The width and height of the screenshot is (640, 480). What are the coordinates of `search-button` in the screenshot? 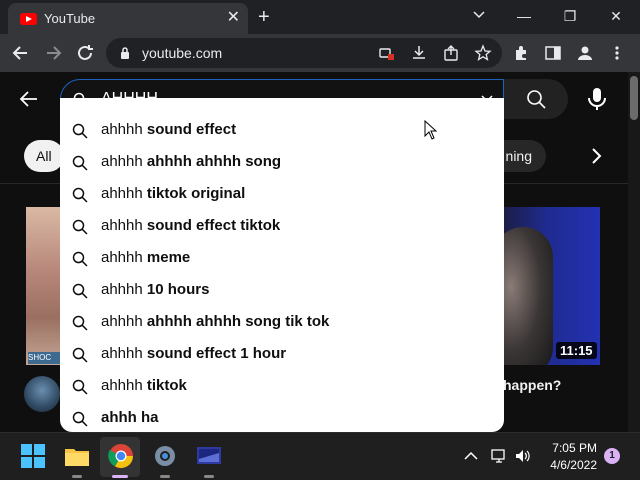 It's located at (536, 99).